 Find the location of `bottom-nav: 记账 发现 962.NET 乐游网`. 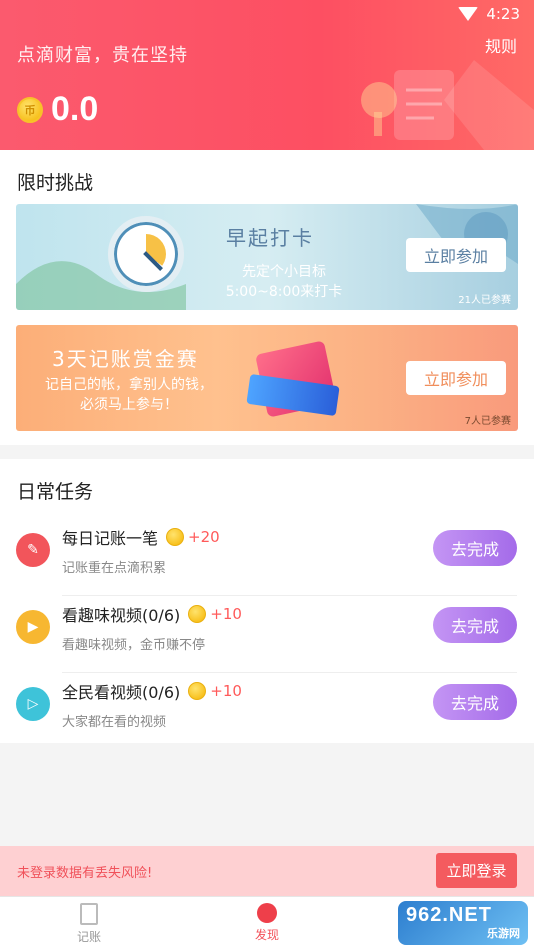

bottom-nav: 记账 发现 962.NET 乐游网 is located at coordinates (267, 922).